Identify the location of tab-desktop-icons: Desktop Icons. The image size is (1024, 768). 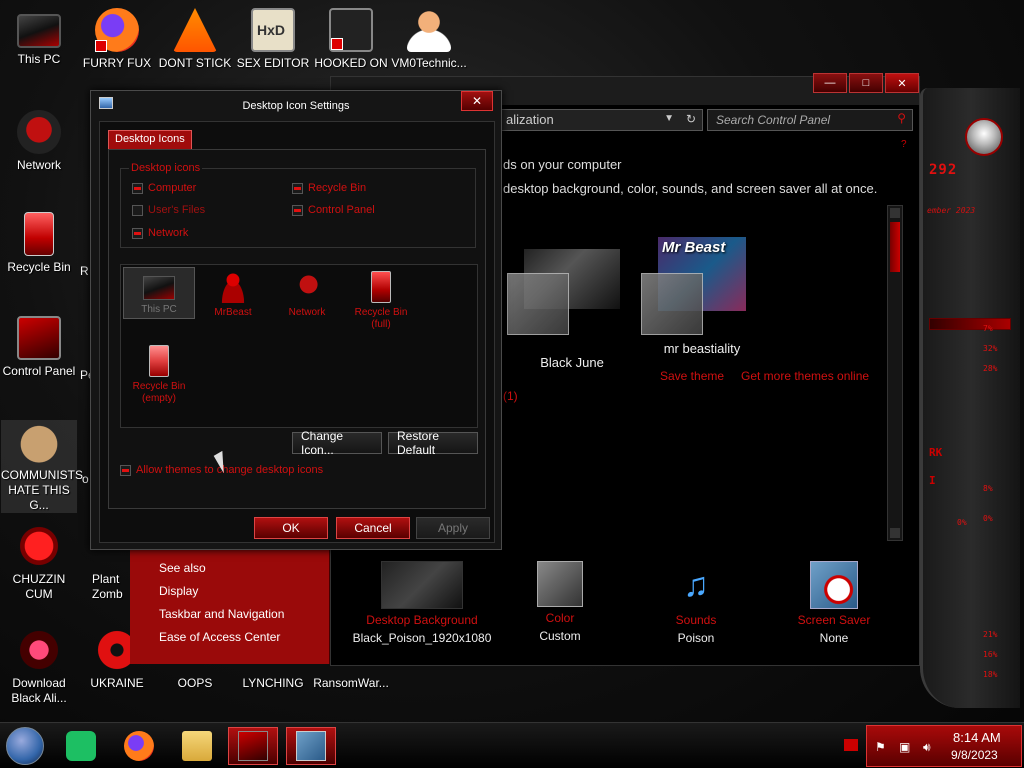
(150, 140).